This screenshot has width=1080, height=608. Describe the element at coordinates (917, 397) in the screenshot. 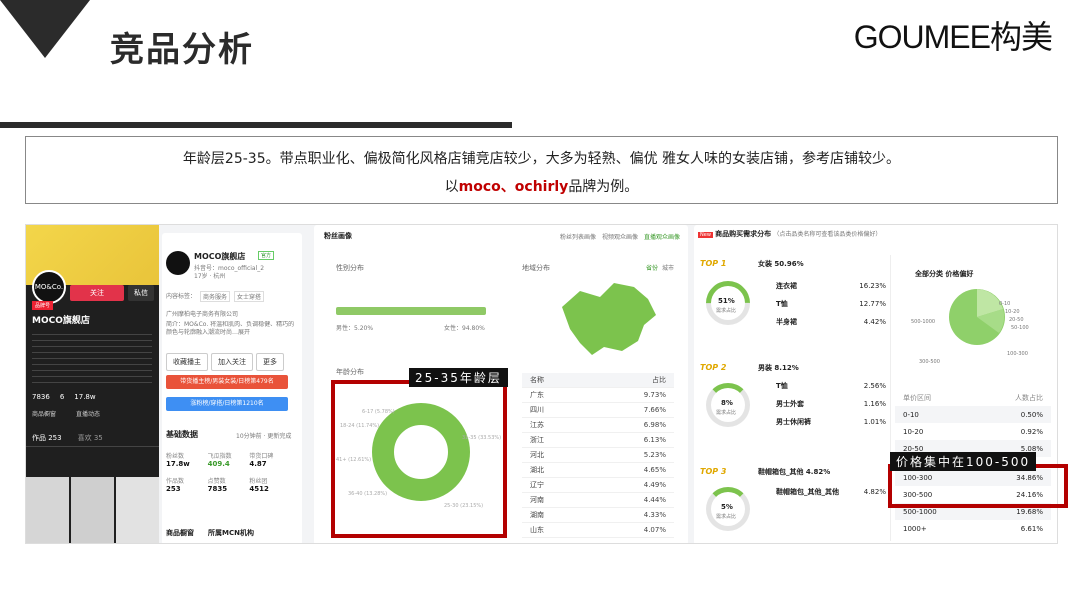

I see `col-range: 单价区间` at that location.